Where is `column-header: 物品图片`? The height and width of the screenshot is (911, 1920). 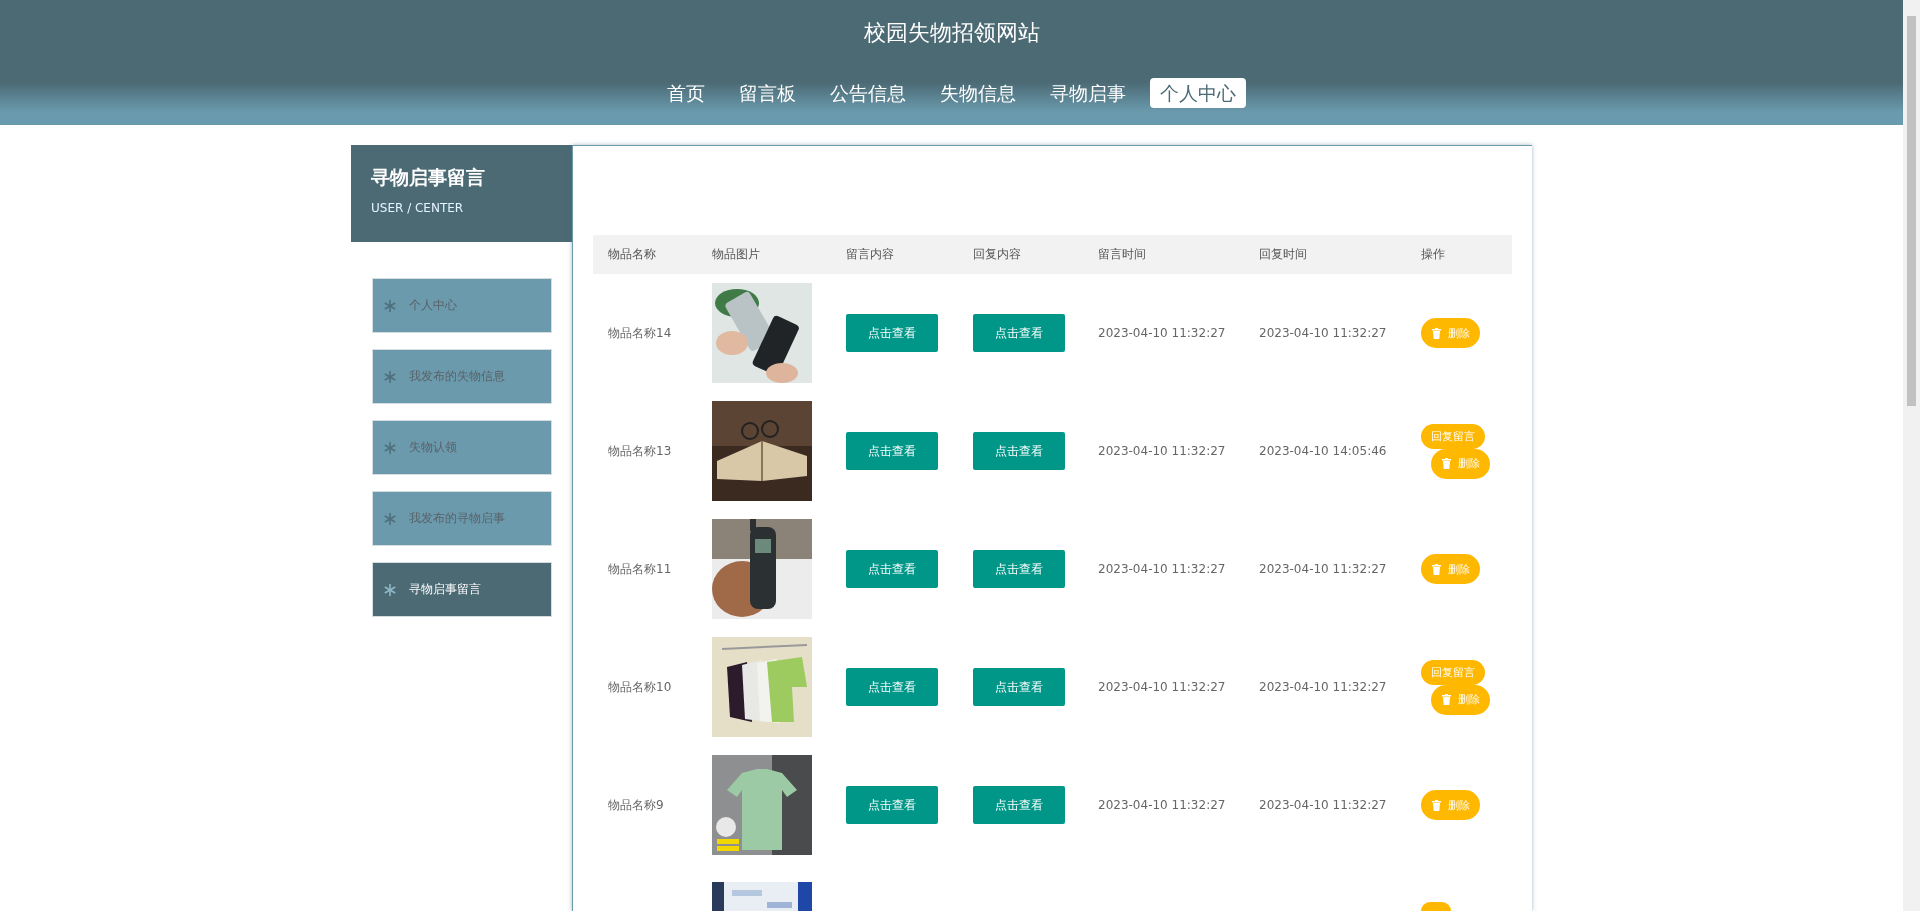 column-header: 物品图片 is located at coordinates (764, 254).